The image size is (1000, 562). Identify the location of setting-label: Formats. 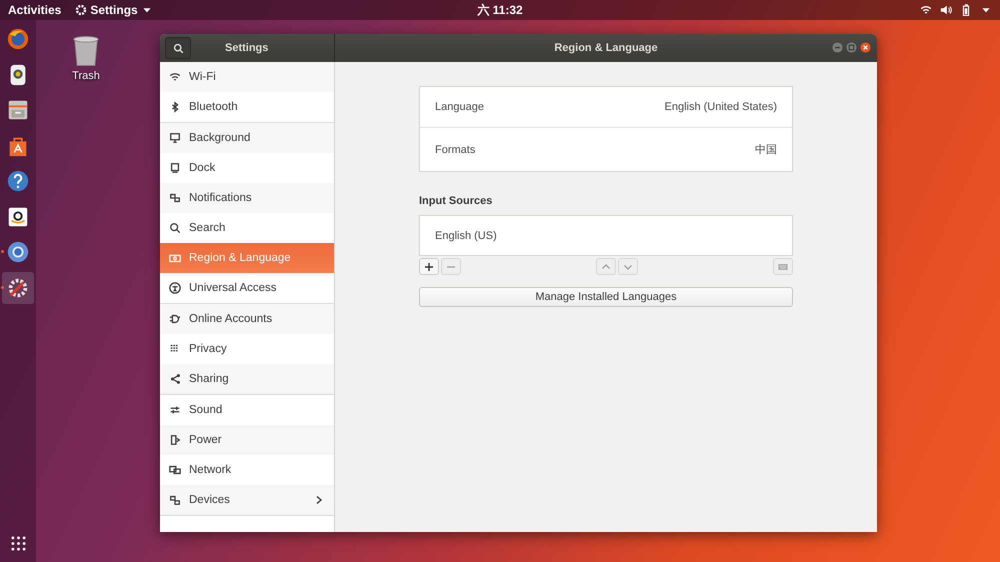
(455, 150).